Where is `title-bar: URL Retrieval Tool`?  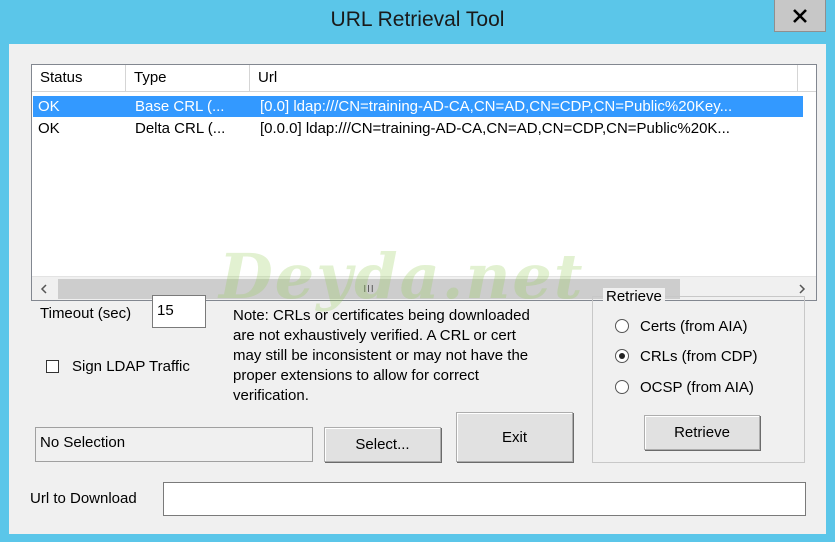
title-bar: URL Retrieval Tool is located at coordinates (417, 22).